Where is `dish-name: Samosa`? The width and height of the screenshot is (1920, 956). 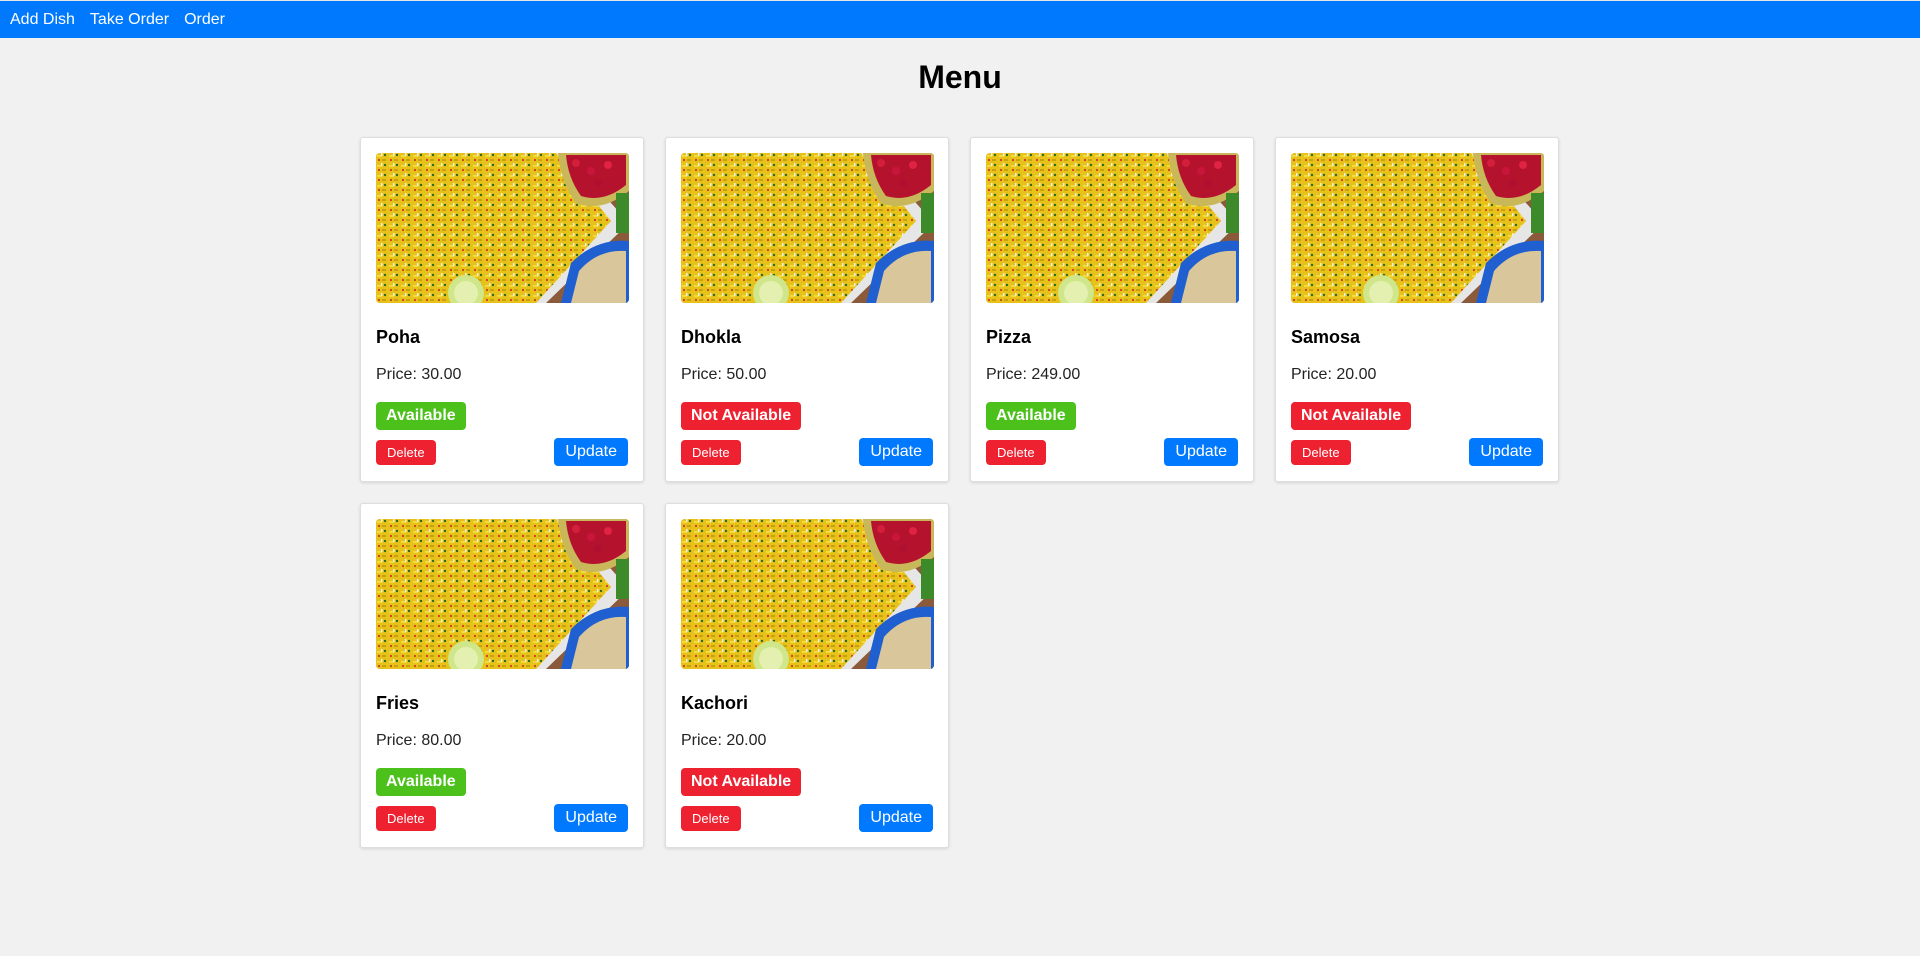
dish-name: Samosa is located at coordinates (1326, 337).